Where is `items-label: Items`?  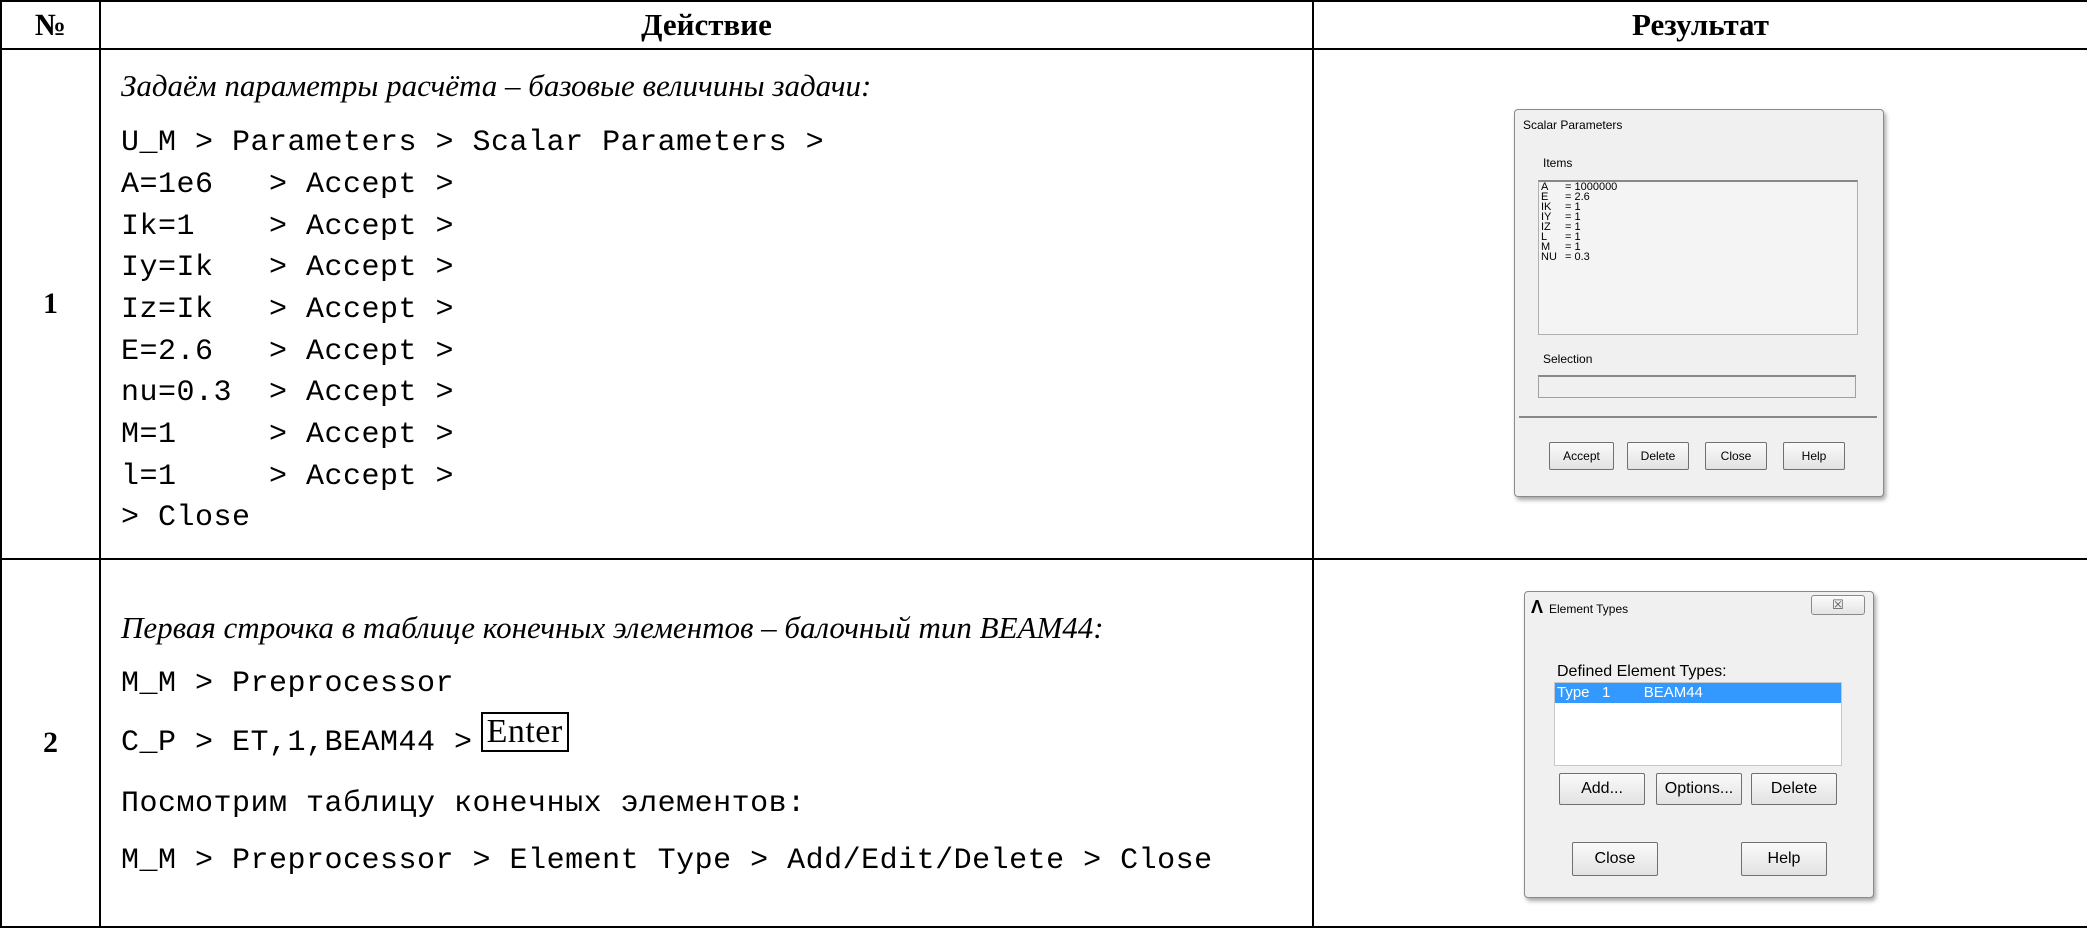
items-label: Items is located at coordinates (1558, 163).